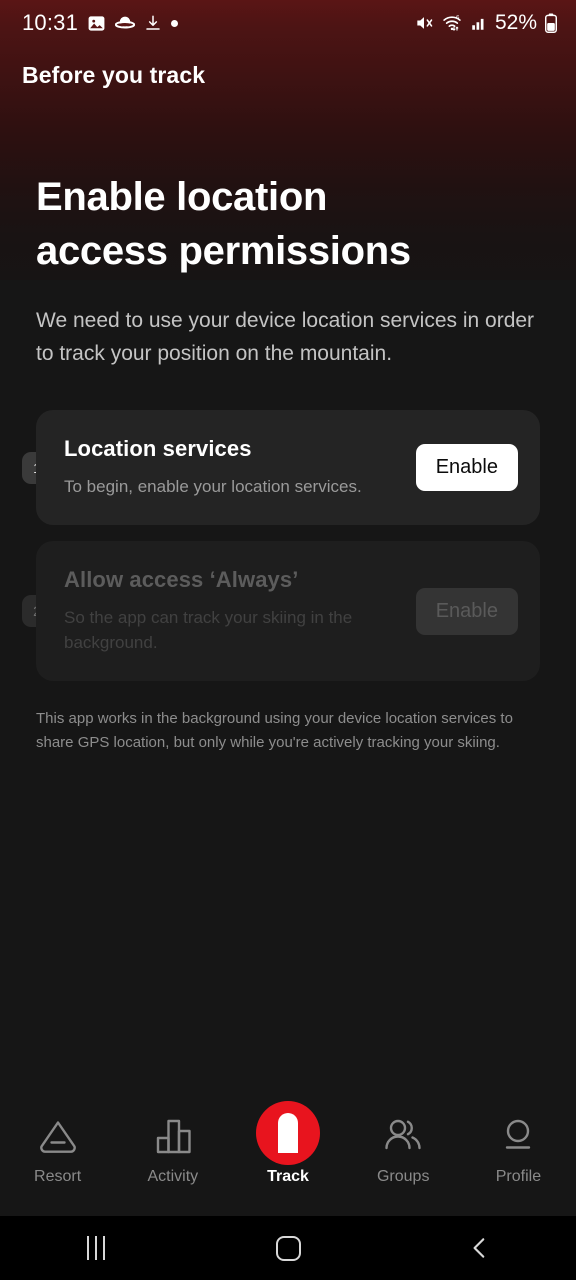 This screenshot has width=576, height=1280. What do you see at coordinates (181, 579) in the screenshot?
I see `card-title: Allow access ‘Always’` at bounding box center [181, 579].